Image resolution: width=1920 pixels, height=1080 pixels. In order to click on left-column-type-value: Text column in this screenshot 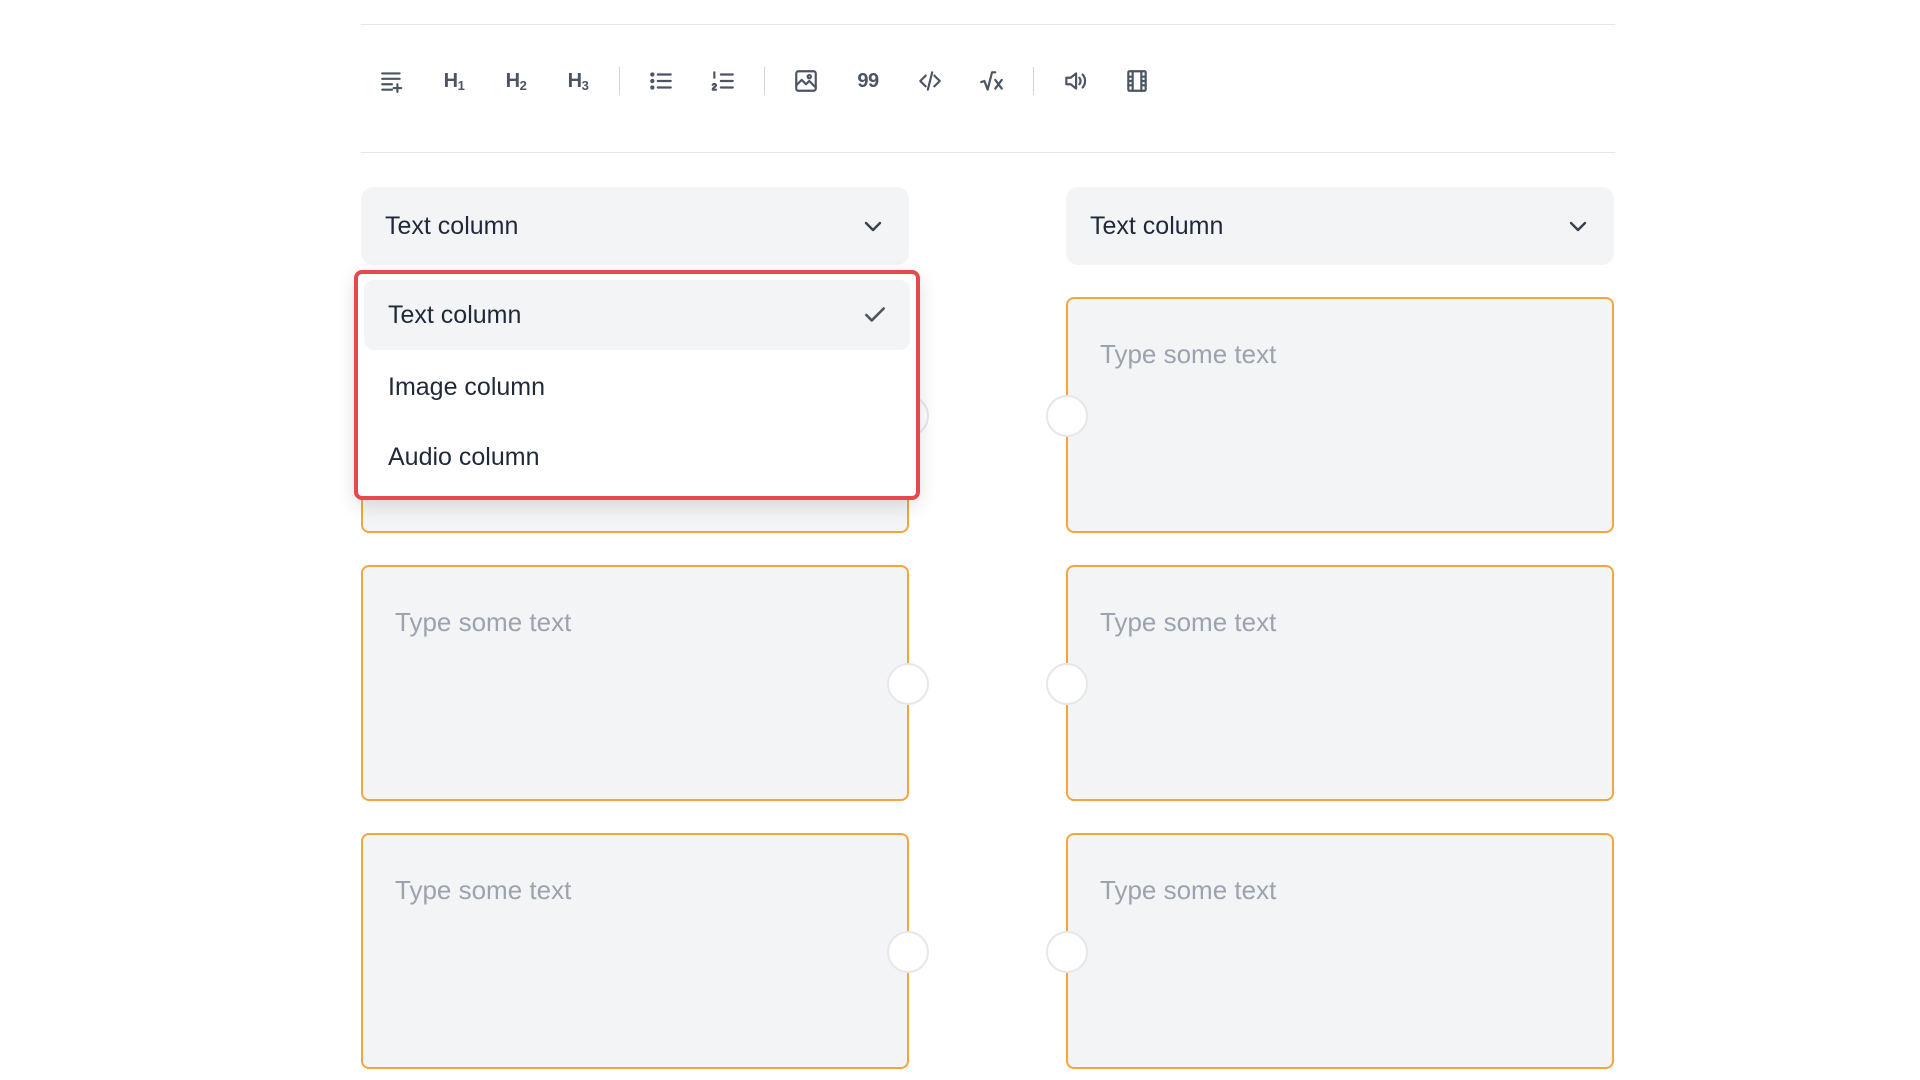, I will do `click(452, 225)`.